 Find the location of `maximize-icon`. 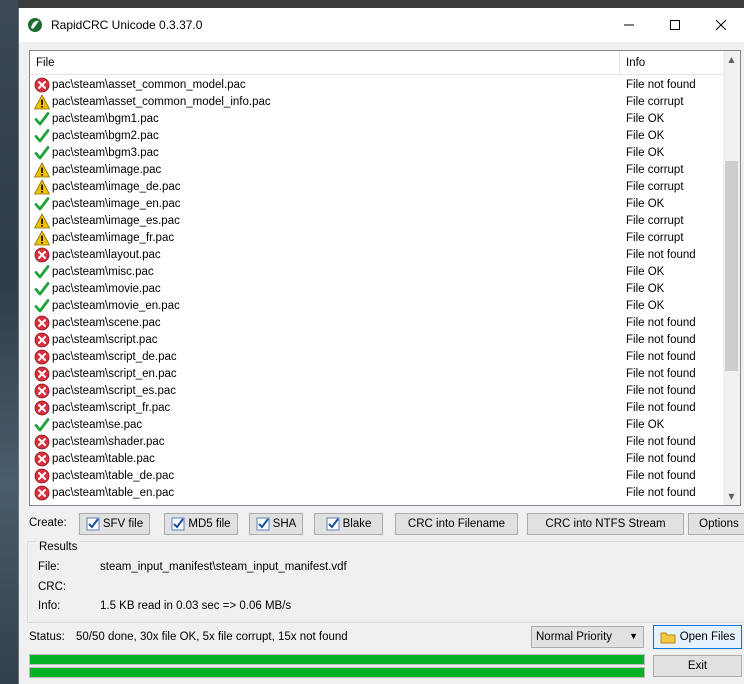

maximize-icon is located at coordinates (675, 25).